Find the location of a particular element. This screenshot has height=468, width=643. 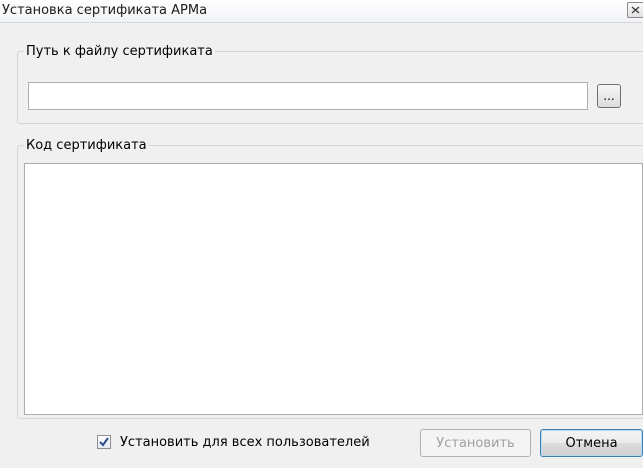

close-icon is located at coordinates (635, 10).